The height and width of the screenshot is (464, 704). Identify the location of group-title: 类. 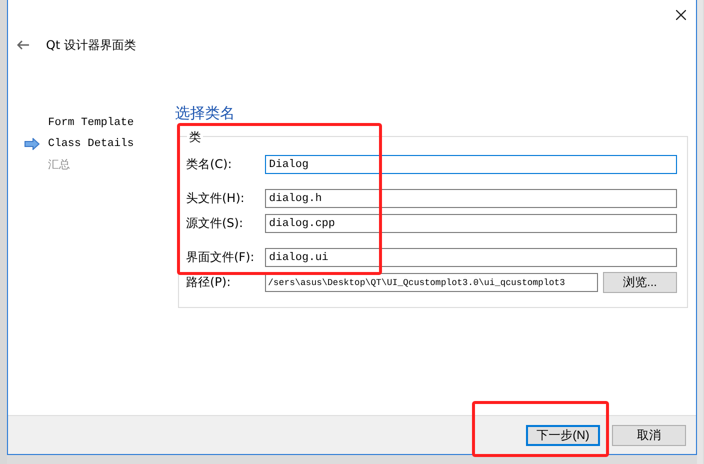
(195, 137).